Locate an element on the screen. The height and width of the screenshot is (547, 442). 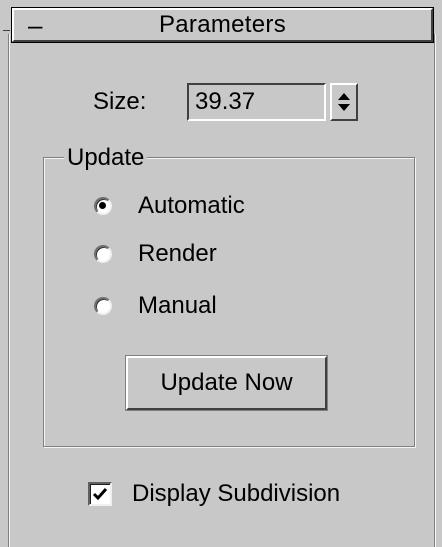
display-subdivision-checkbox is located at coordinates (100, 494).